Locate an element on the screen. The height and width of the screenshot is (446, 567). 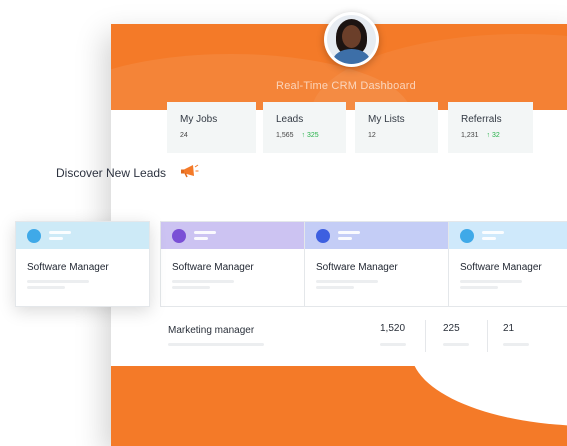
lead-card-floating: Software Manager is located at coordinates (82, 264).